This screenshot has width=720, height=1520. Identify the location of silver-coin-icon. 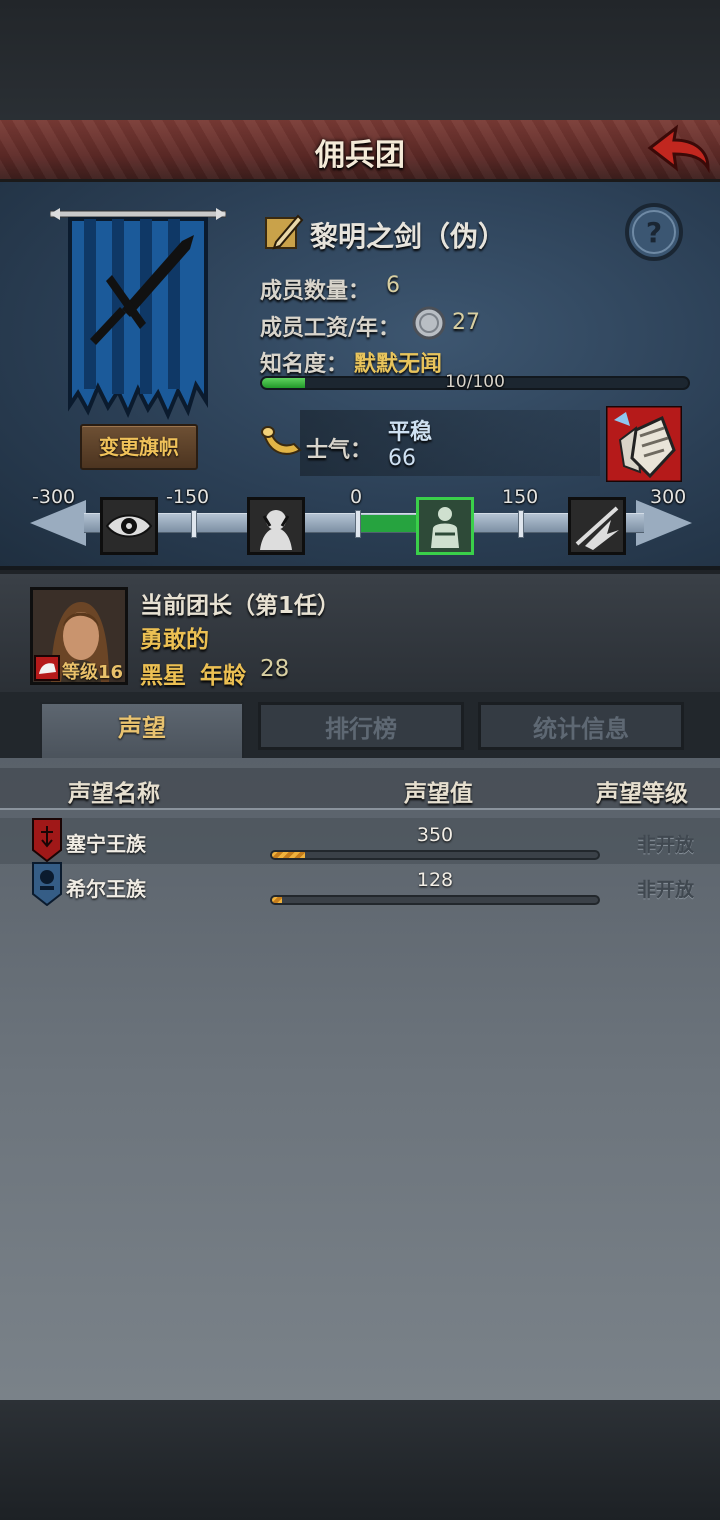
(429, 323).